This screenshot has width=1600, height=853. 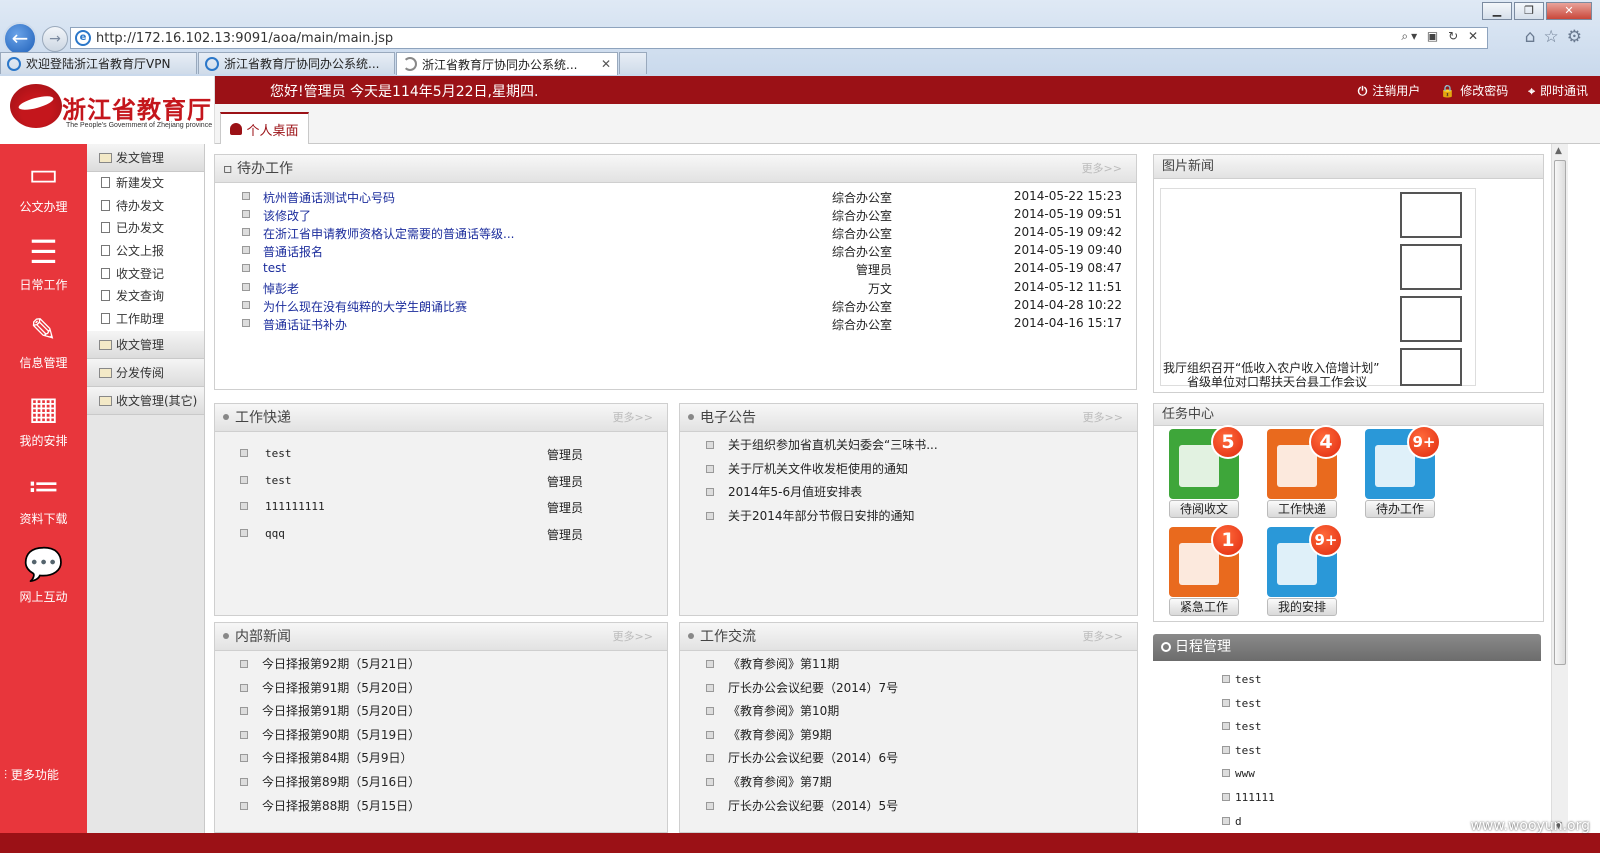 What do you see at coordinates (682, 306) in the screenshot?
I see `table-row: 为什么现在没有纯粹的大学生朗诵比赛 综合办公室 2014-04-28 10:22` at bounding box center [682, 306].